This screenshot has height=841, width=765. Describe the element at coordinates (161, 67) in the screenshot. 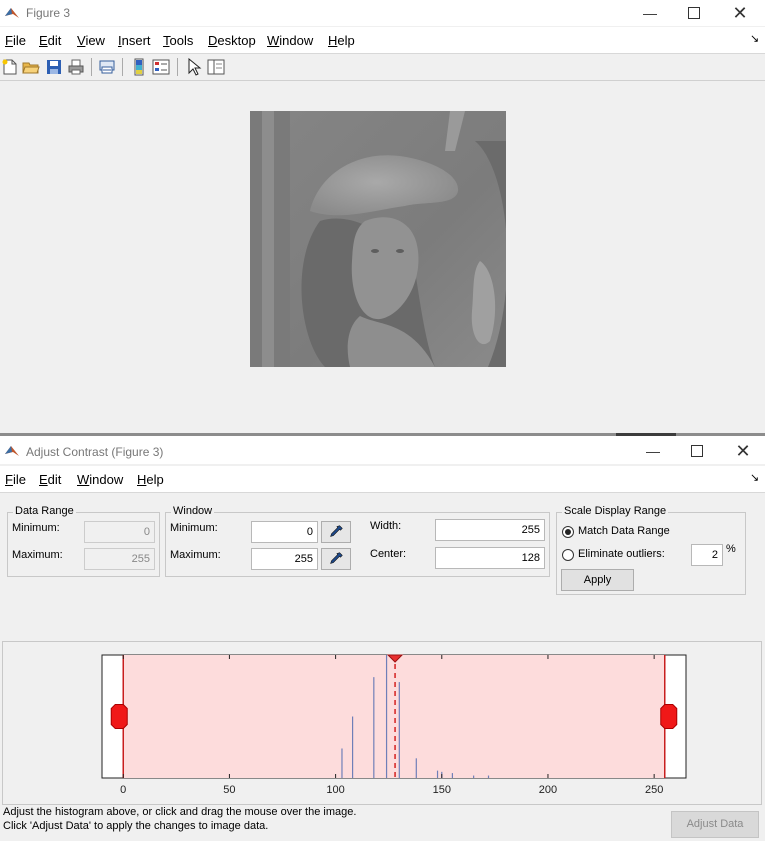

I see `legend-icon` at that location.